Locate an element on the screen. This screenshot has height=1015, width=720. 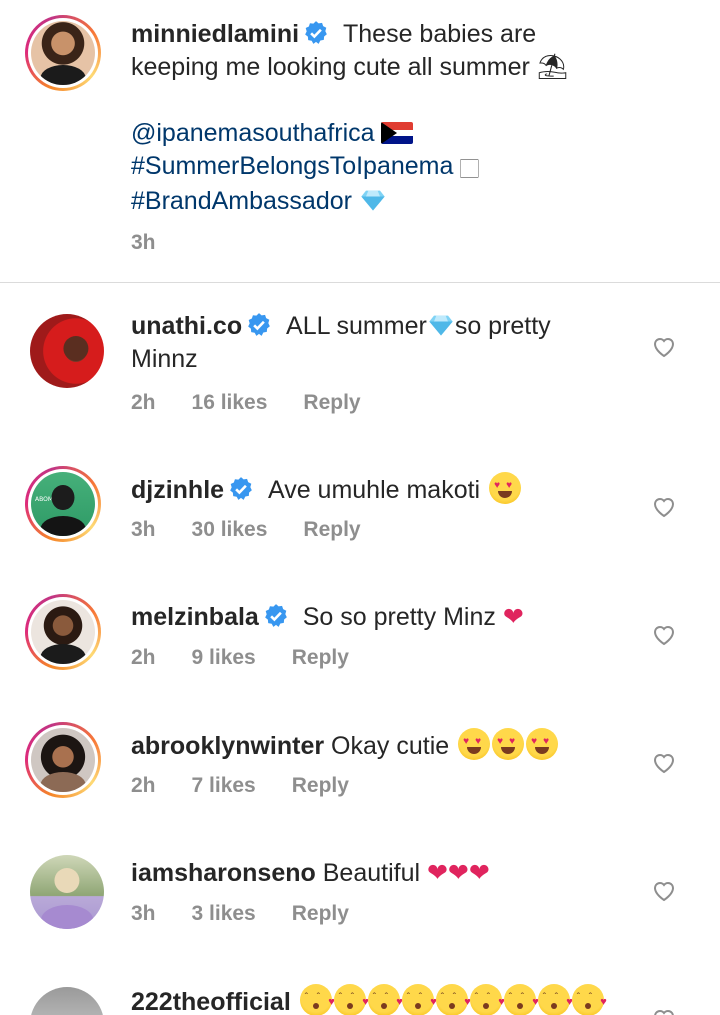
comment-text: abrooklynwinter Okay cutie ♥ ♥ ♥ ♥ ♥ ♥ is located at coordinates (391, 745).